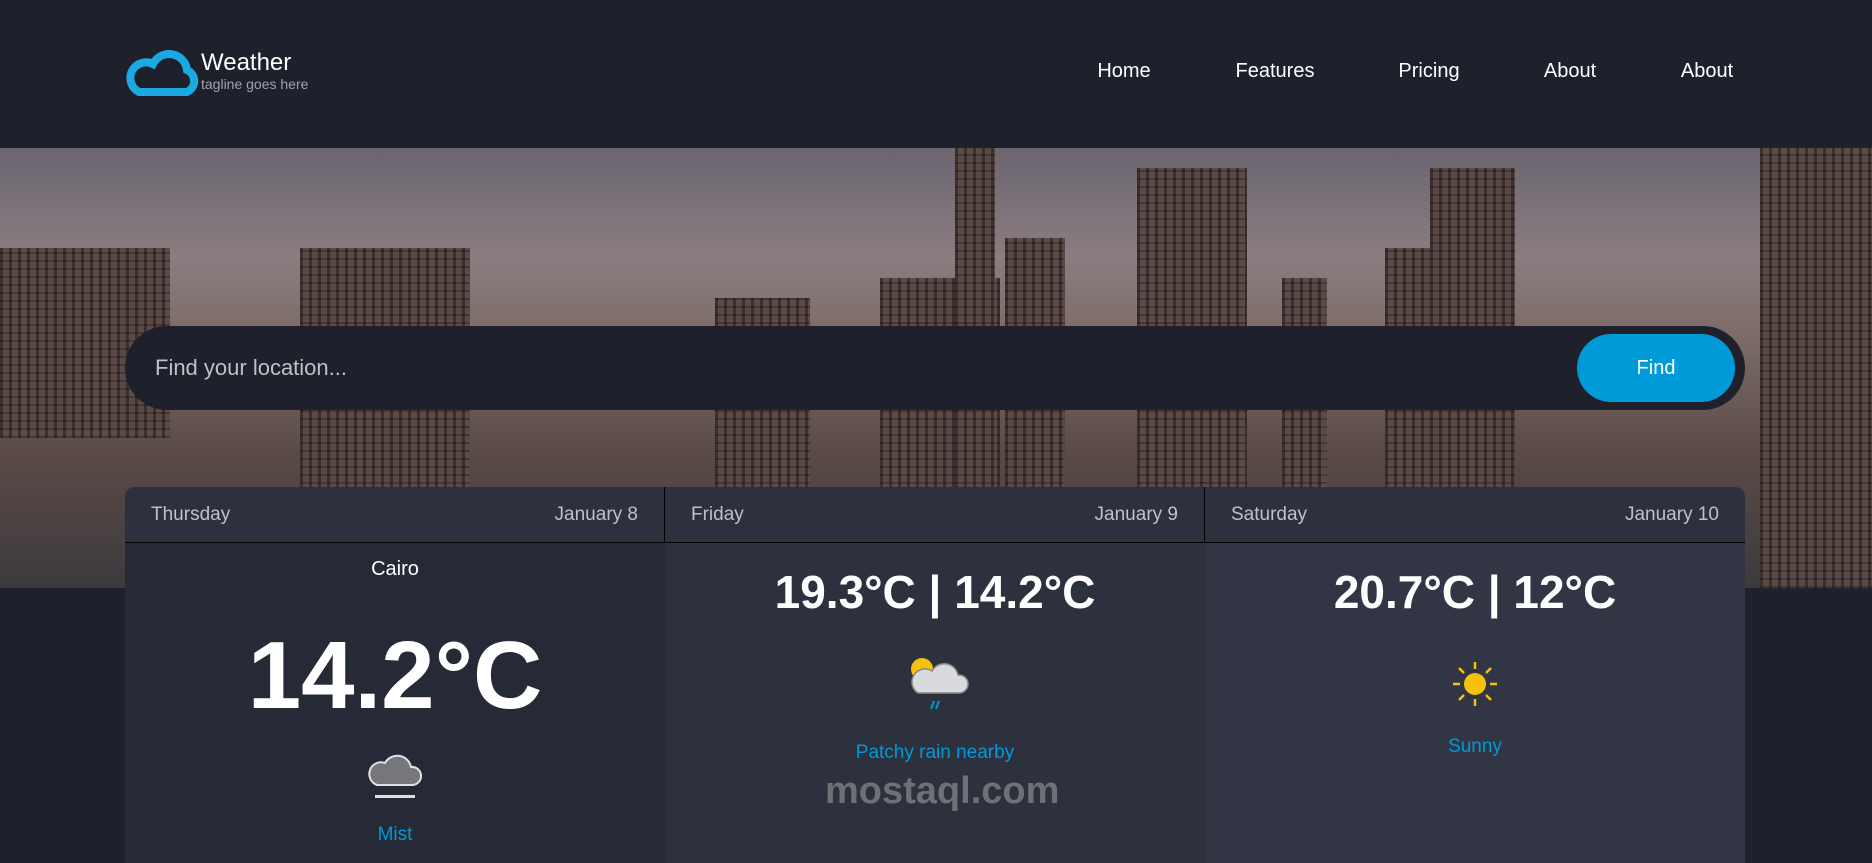 The height and width of the screenshot is (863, 1872). Describe the element at coordinates (1707, 71) in the screenshot. I see `nav-about-2: About` at that location.